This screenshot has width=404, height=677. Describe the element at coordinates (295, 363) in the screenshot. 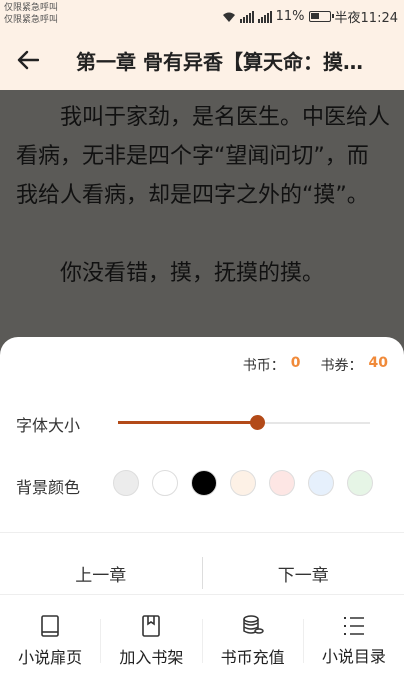

I see `coin-value: 0` at that location.